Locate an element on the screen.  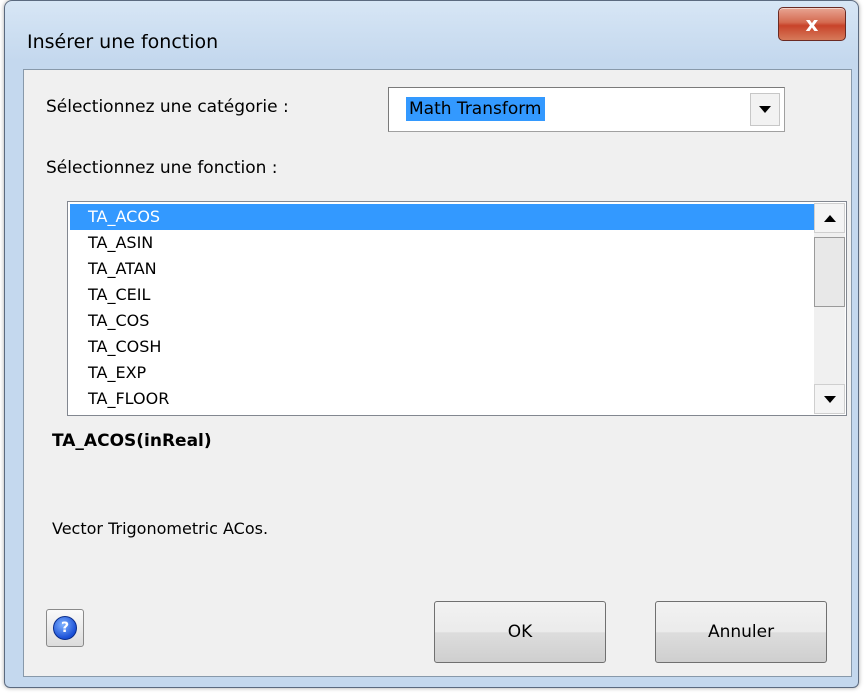
dropdown-button is located at coordinates (765, 109).